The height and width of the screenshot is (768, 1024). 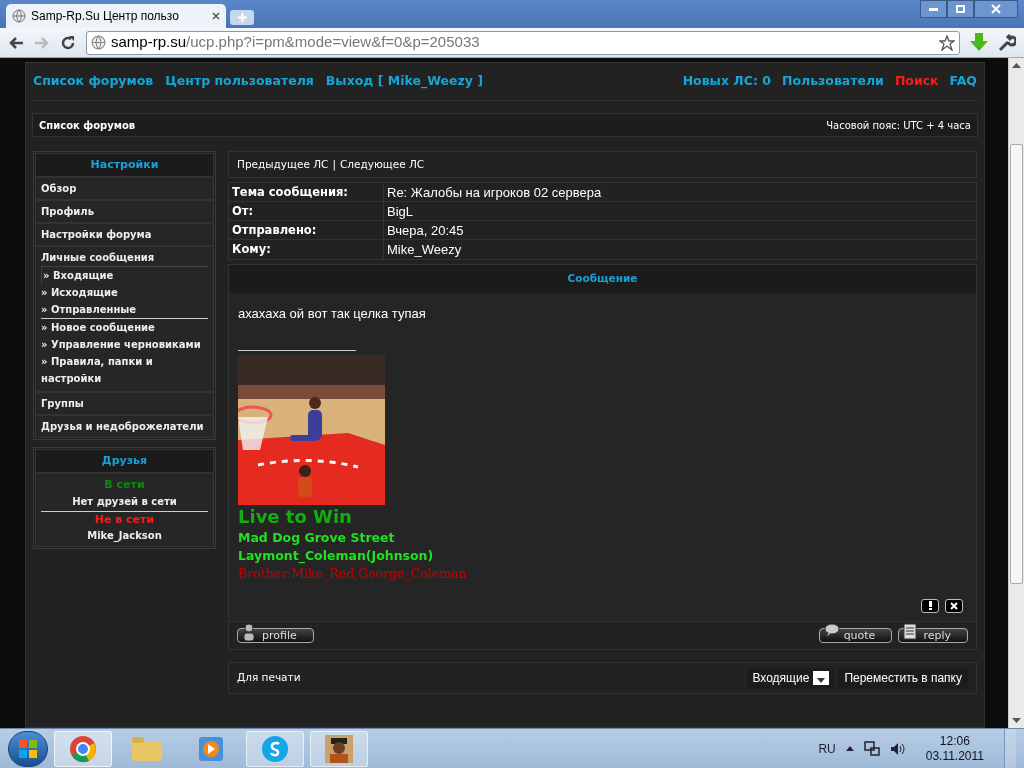 What do you see at coordinates (947, 42) in the screenshot?
I see `star-icon` at bounding box center [947, 42].